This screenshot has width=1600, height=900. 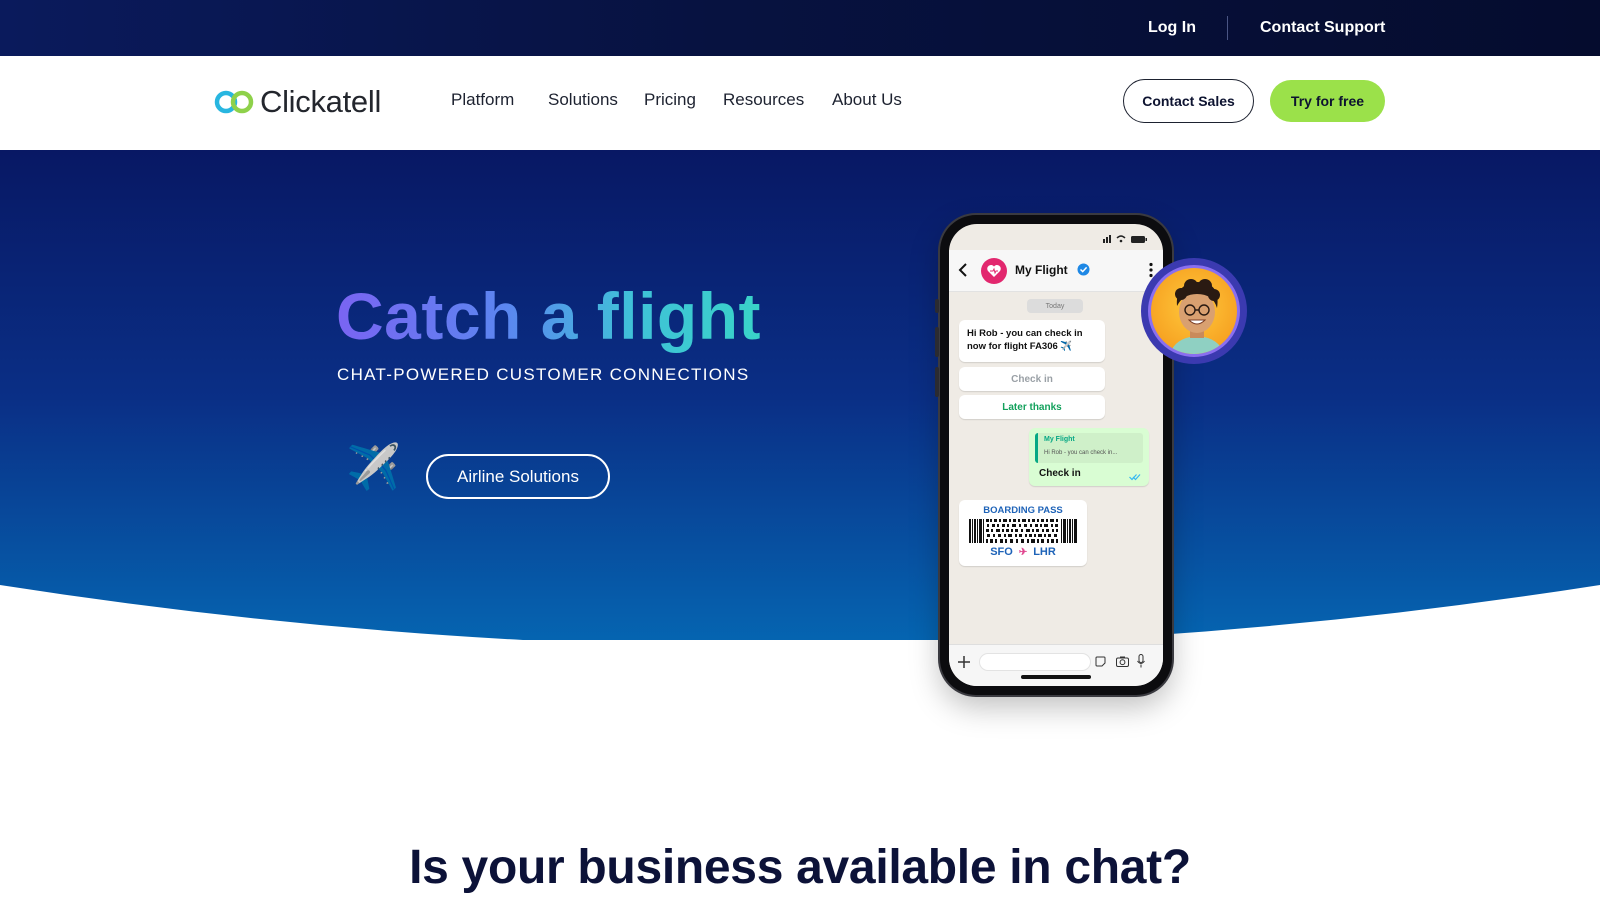 I want to click on plane-icon: ✈, so click(x=1023, y=552).